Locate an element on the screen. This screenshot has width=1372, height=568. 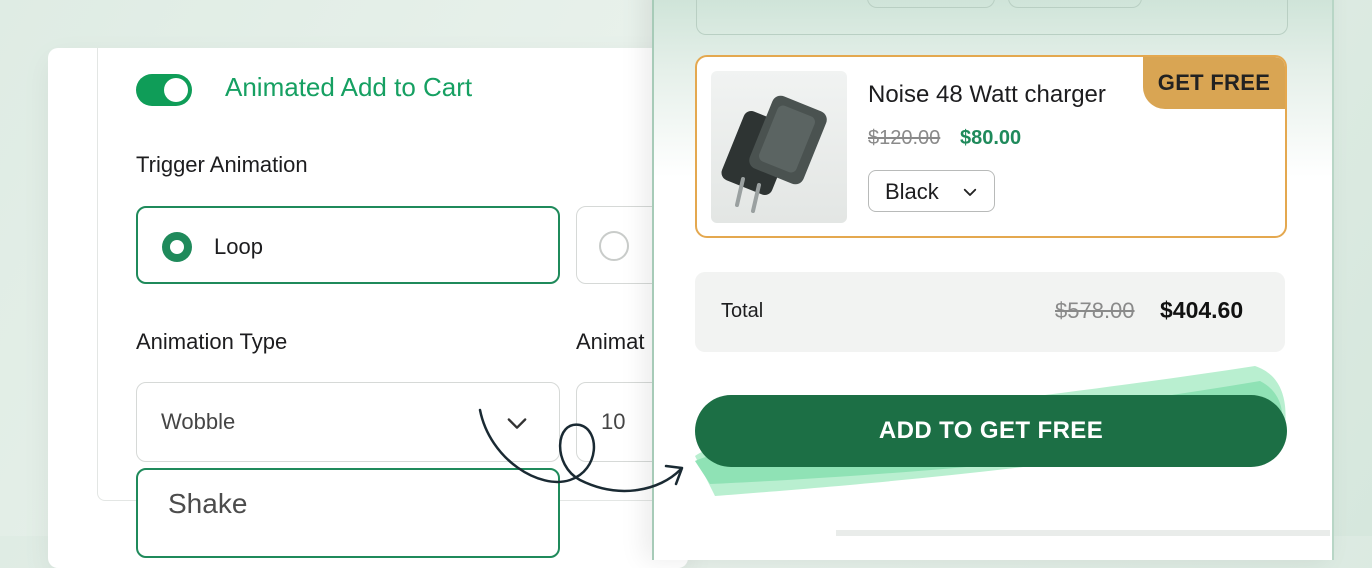
cart-total: Total $578.00 $404.60 is located at coordinates (990, 312).